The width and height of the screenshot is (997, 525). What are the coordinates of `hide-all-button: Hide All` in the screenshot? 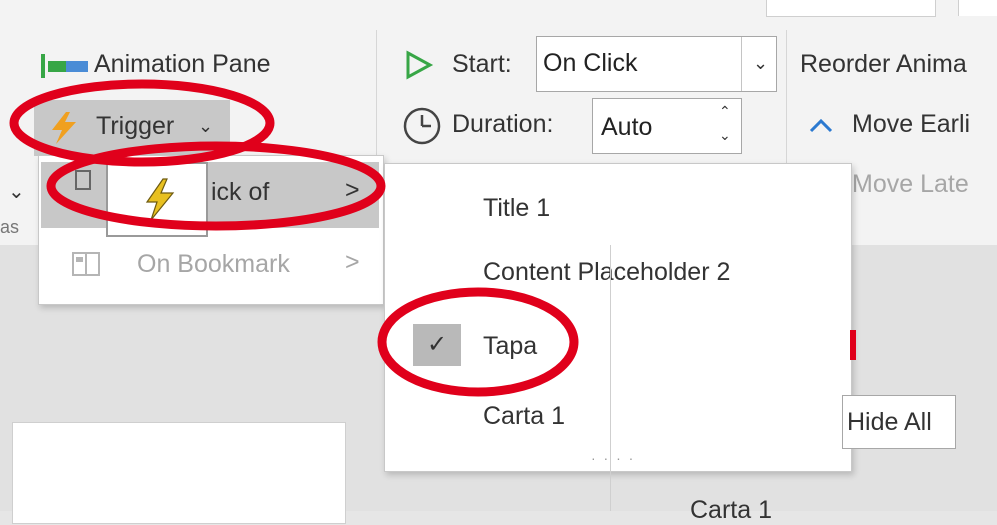 It's located at (899, 422).